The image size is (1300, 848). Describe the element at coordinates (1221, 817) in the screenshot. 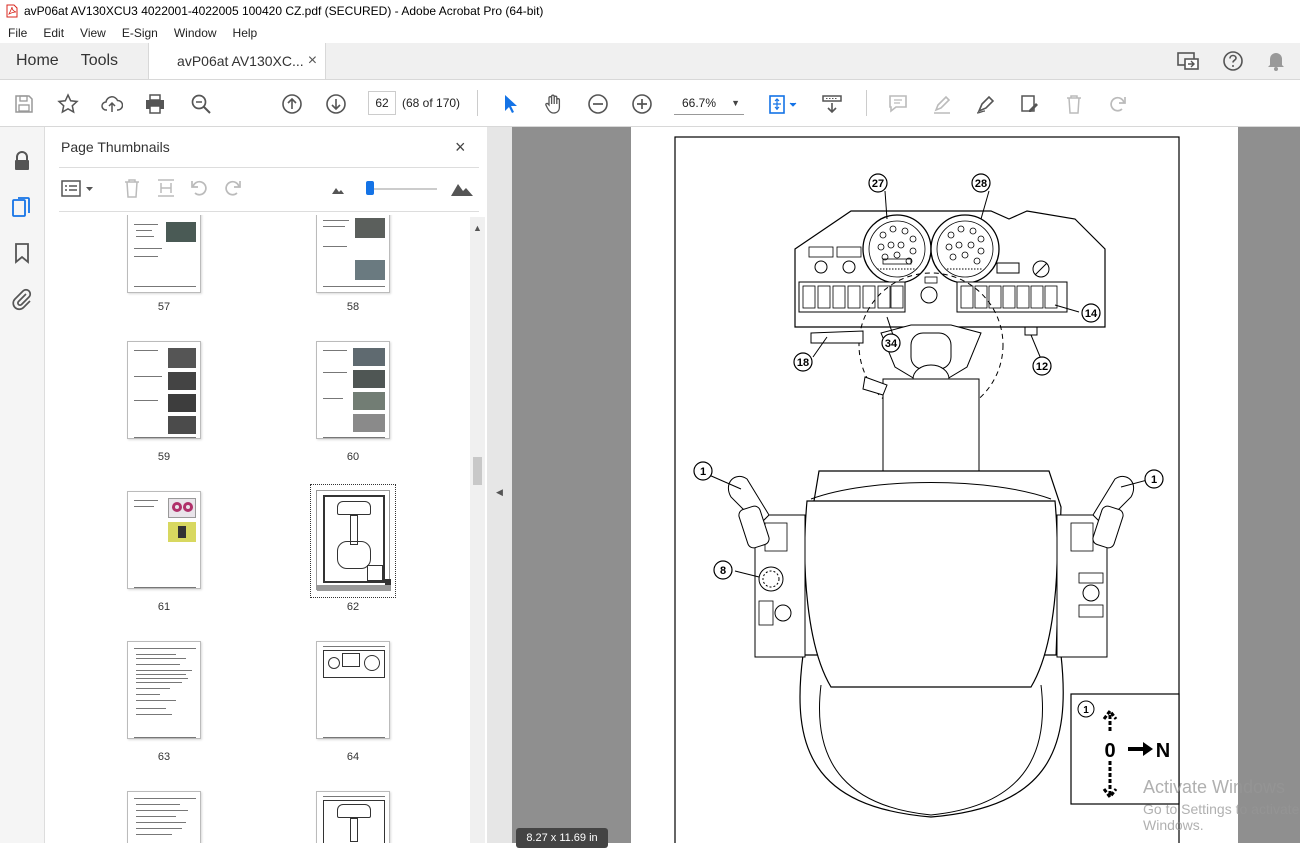

I see `activate-windows-subtext: Go to Settings to activate Windows.` at that location.